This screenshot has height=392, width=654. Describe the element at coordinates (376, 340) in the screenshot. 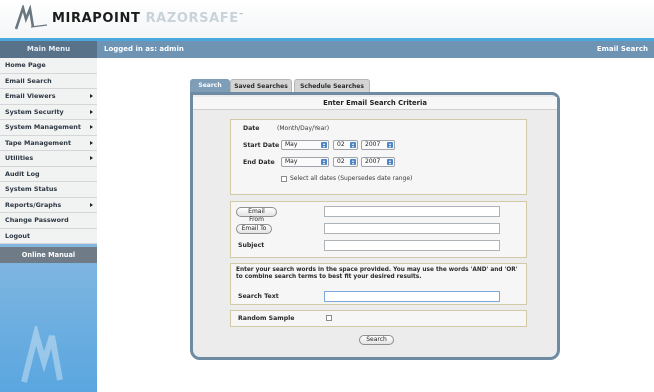

I see `search-button: Search` at that location.